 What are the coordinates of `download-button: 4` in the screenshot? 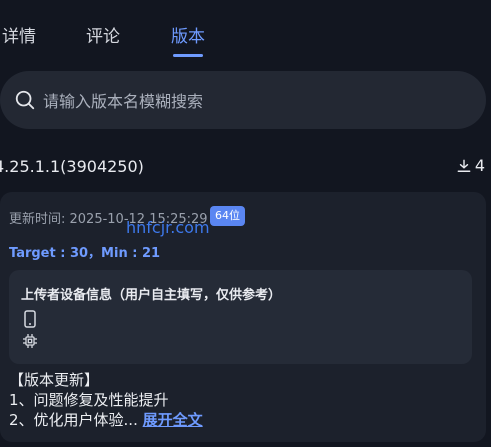 It's located at (471, 165).